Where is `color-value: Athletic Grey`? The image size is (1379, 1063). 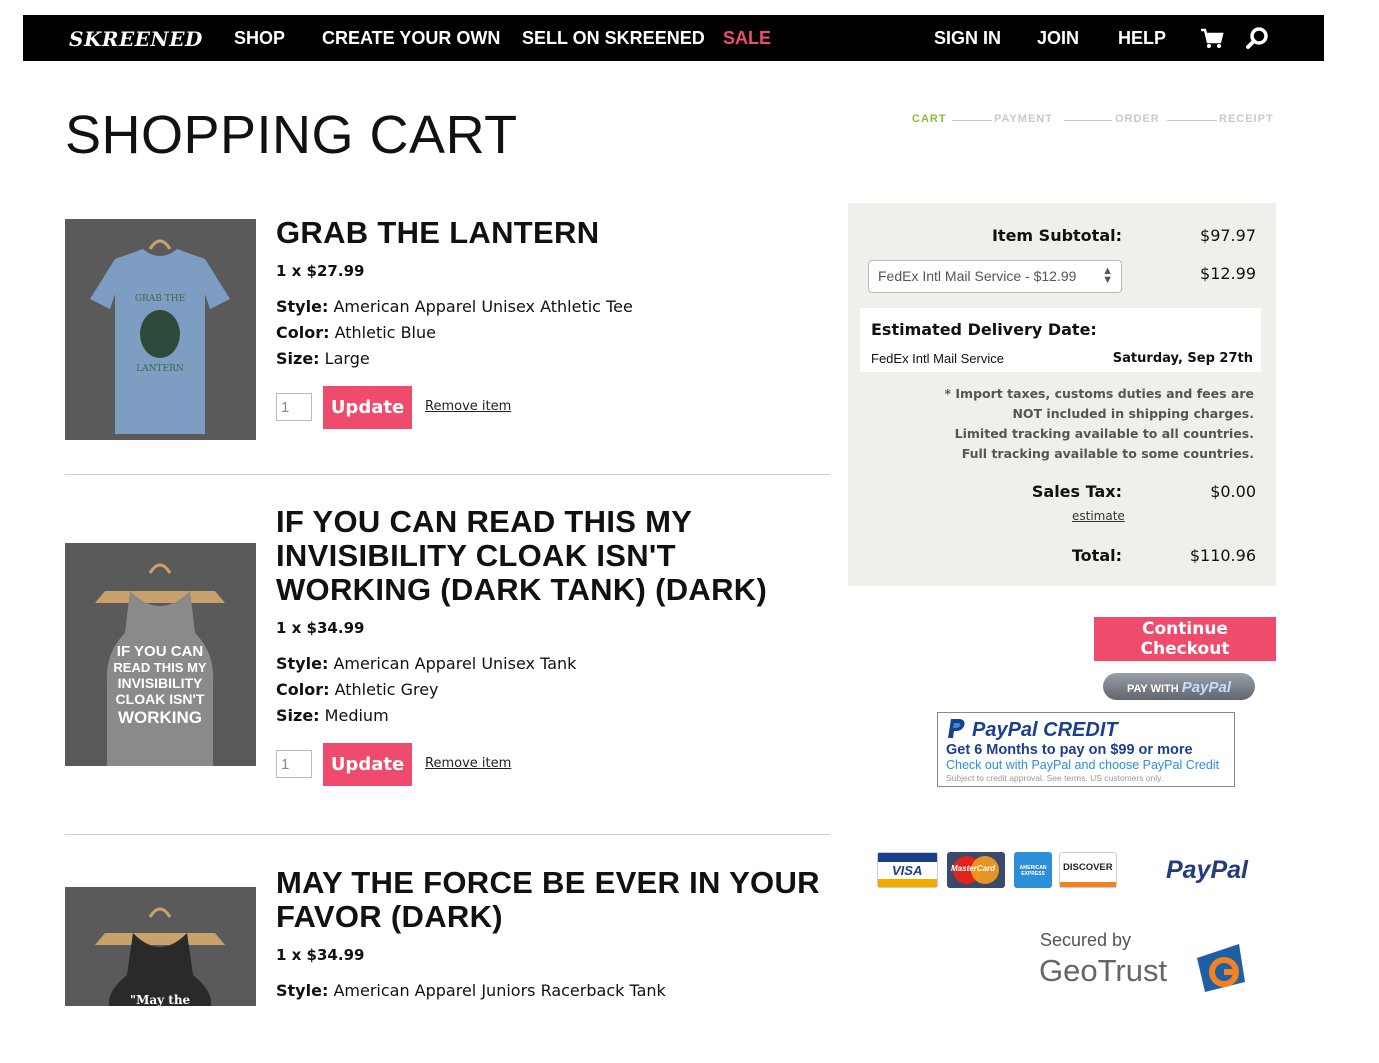 color-value: Athletic Grey is located at coordinates (386, 689).